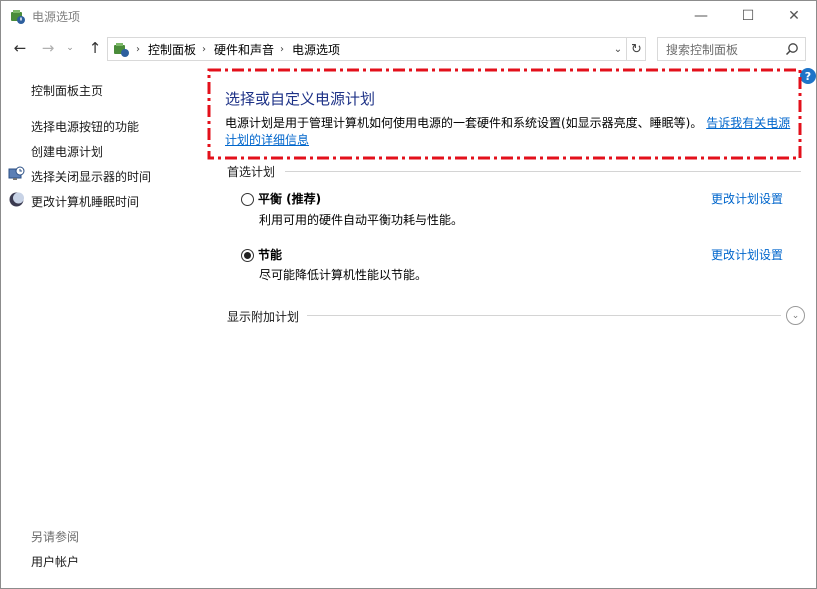 The width and height of the screenshot is (817, 589). I want to click on minimize-button: —, so click(701, 16).